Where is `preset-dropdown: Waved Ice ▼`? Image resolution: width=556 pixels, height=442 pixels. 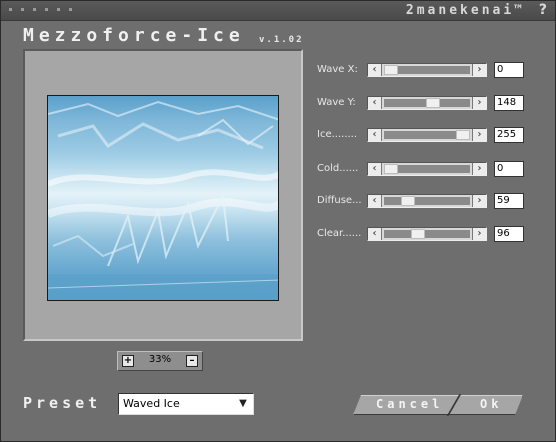 preset-dropdown: Waved Ice ▼ is located at coordinates (186, 404).